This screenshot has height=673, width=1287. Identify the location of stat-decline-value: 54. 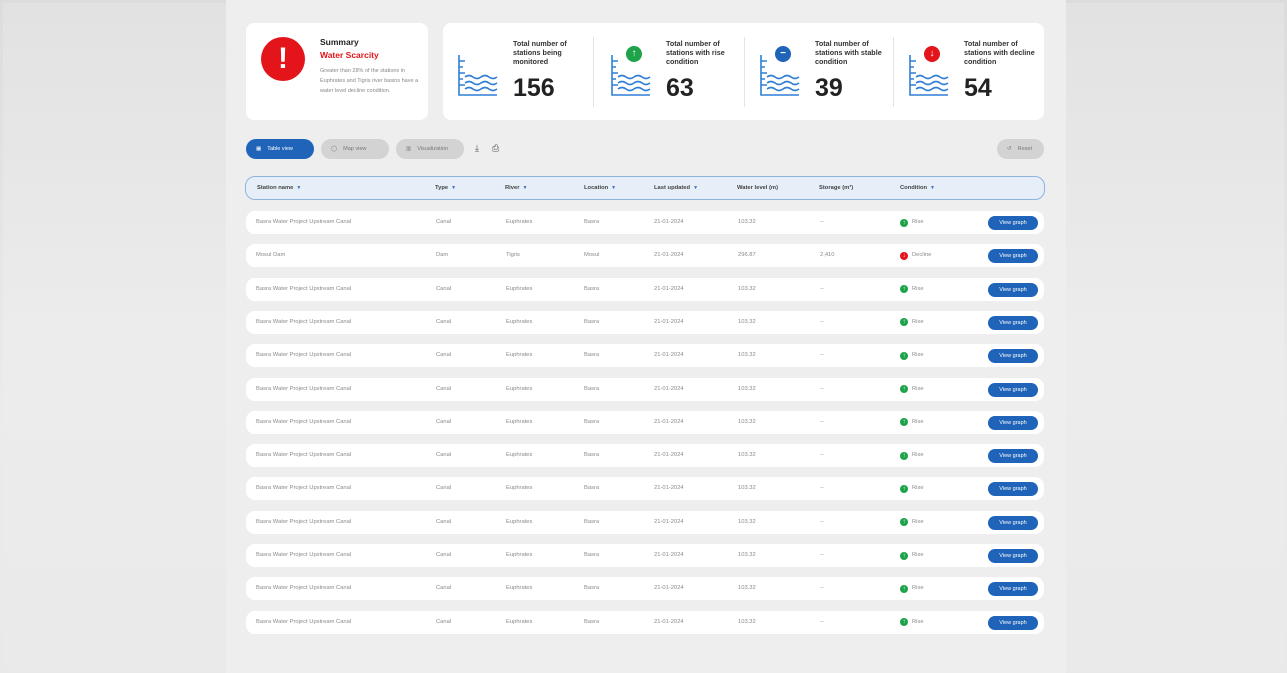
(978, 88).